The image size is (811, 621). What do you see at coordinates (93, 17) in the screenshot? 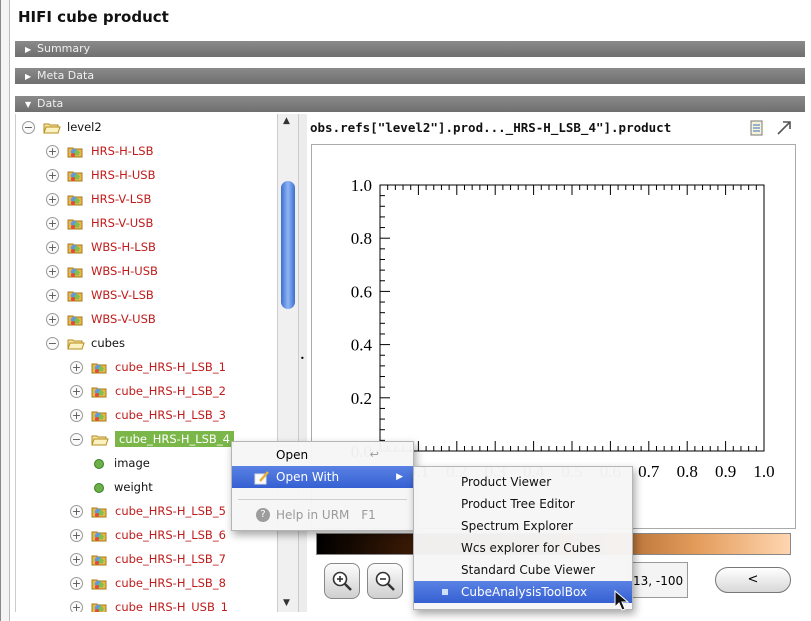
I see `page-title: HIFI cube product` at bounding box center [93, 17].